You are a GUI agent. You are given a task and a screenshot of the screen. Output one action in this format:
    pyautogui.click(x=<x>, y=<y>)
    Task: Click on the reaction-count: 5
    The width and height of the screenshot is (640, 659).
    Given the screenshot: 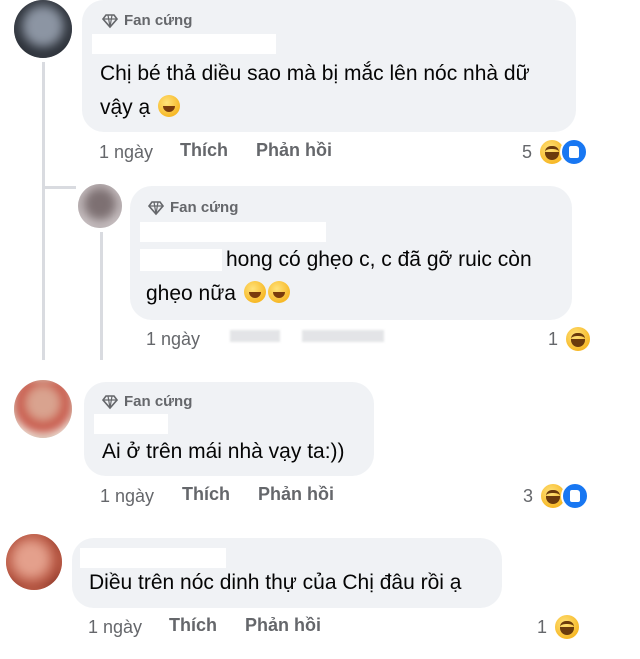 What is the action you would take?
    pyautogui.click(x=527, y=151)
    